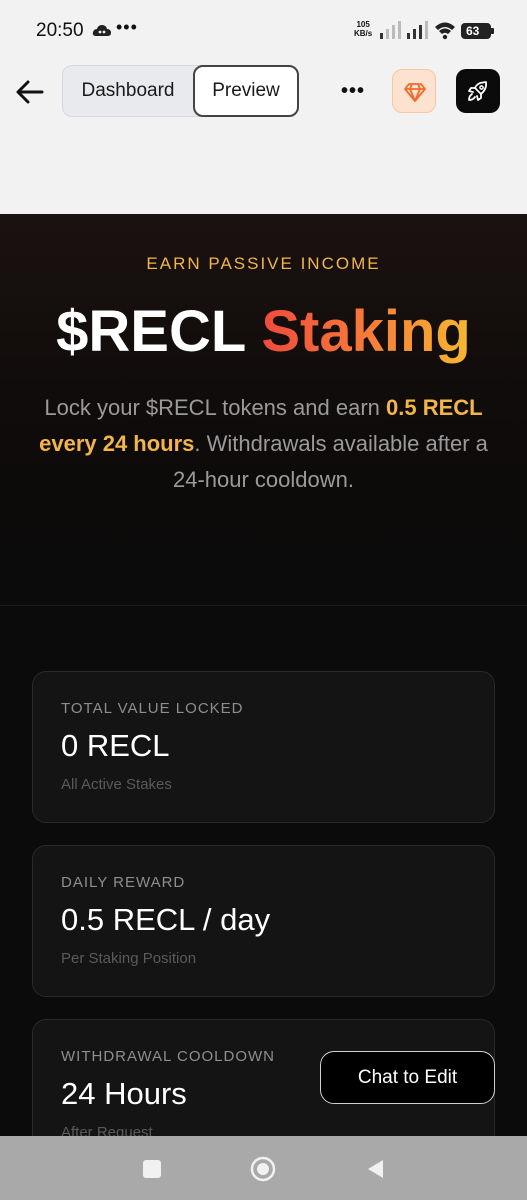 Image resolution: width=527 pixels, height=1200 pixels. I want to click on title-accent: Staking, so click(366, 331).